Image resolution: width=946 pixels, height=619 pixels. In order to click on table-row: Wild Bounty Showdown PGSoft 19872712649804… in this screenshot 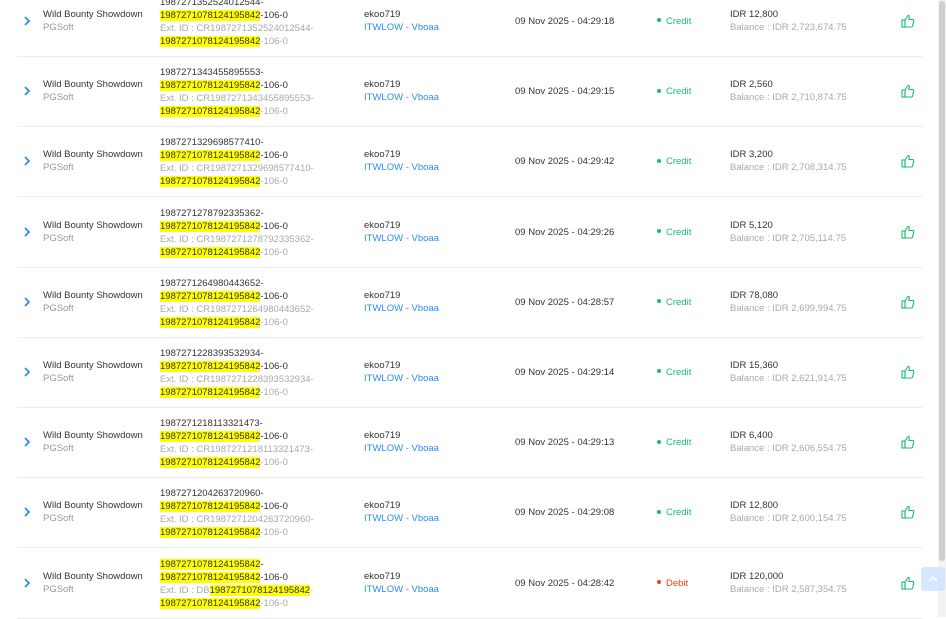, I will do `click(470, 303)`.